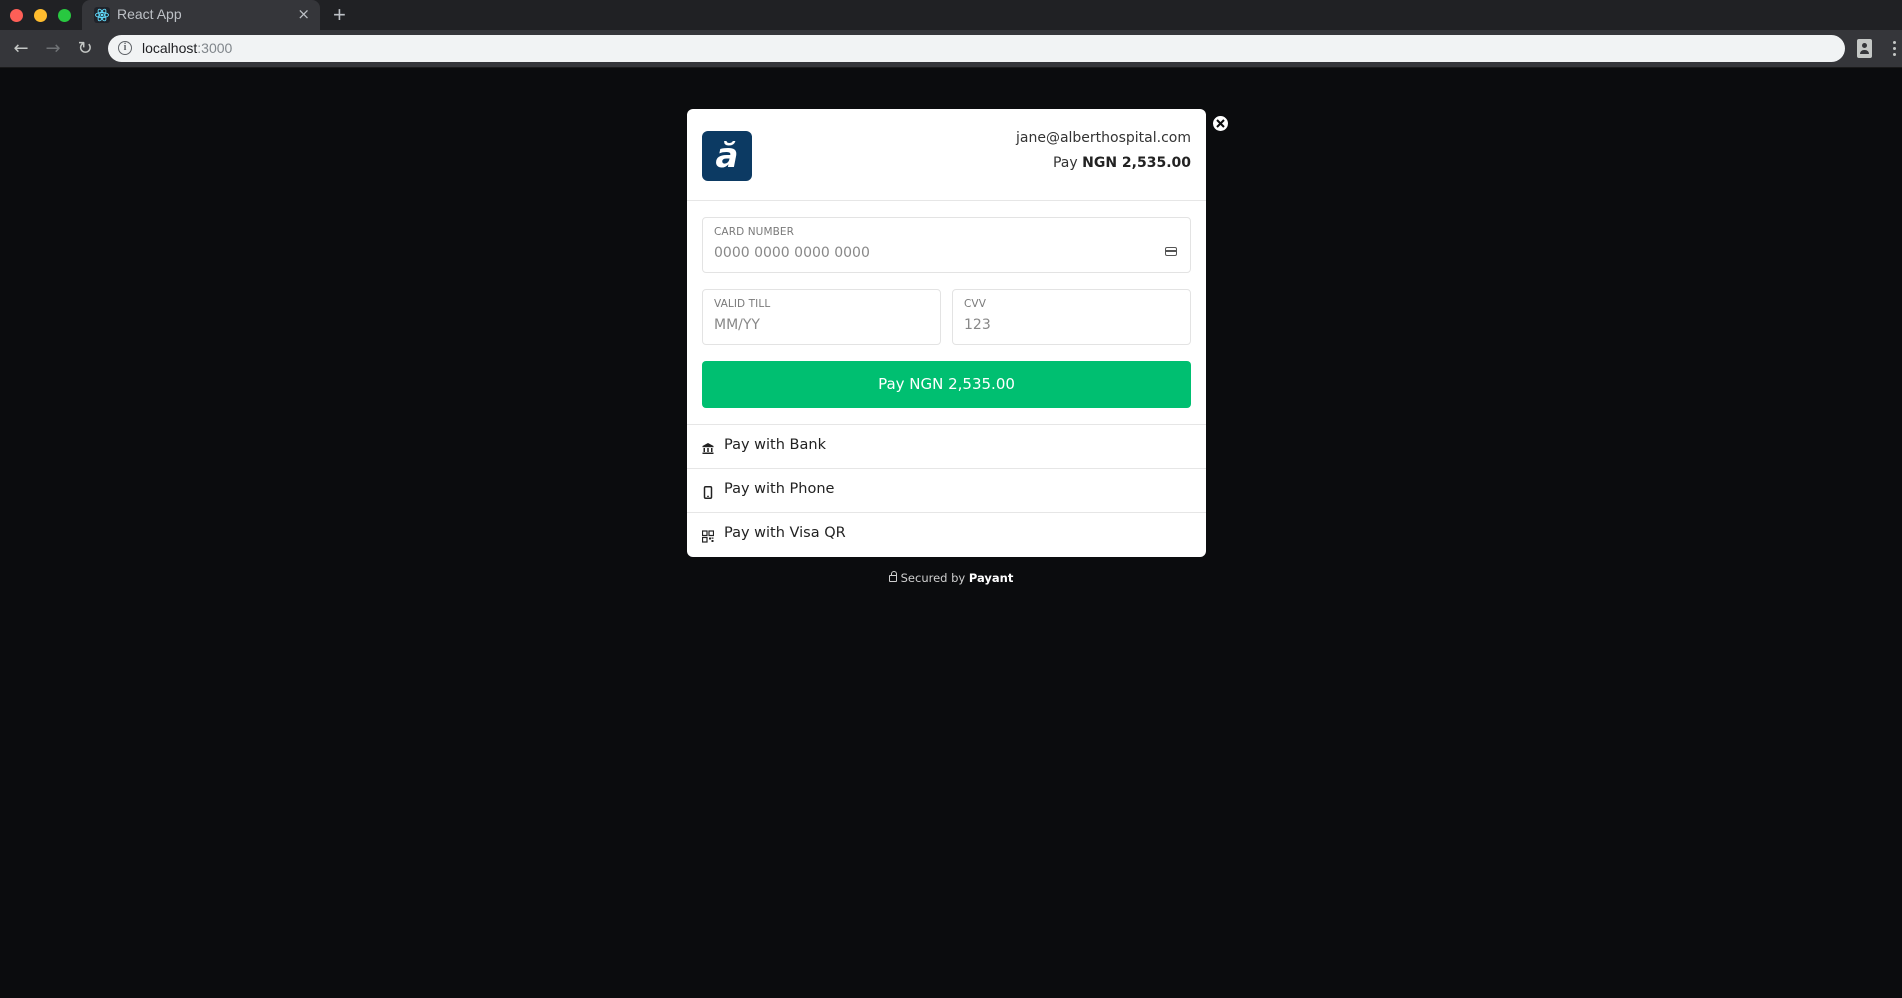 Image resolution: width=1902 pixels, height=998 pixels. I want to click on window-close-button, so click(16, 15).